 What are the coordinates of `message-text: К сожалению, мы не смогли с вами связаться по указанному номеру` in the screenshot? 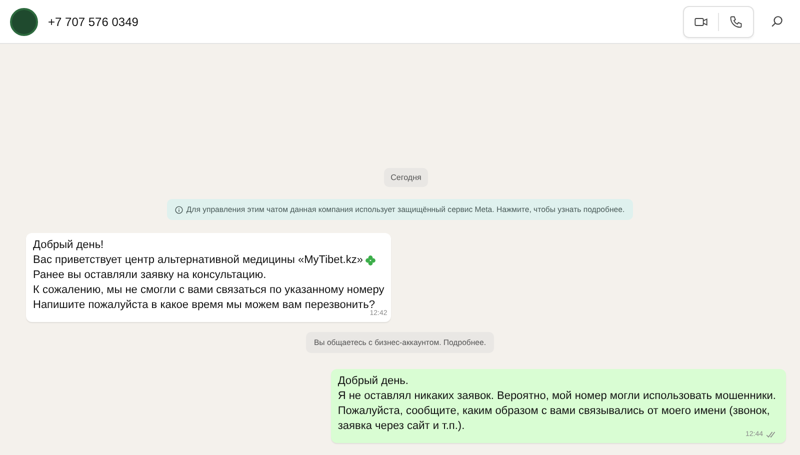 It's located at (208, 290).